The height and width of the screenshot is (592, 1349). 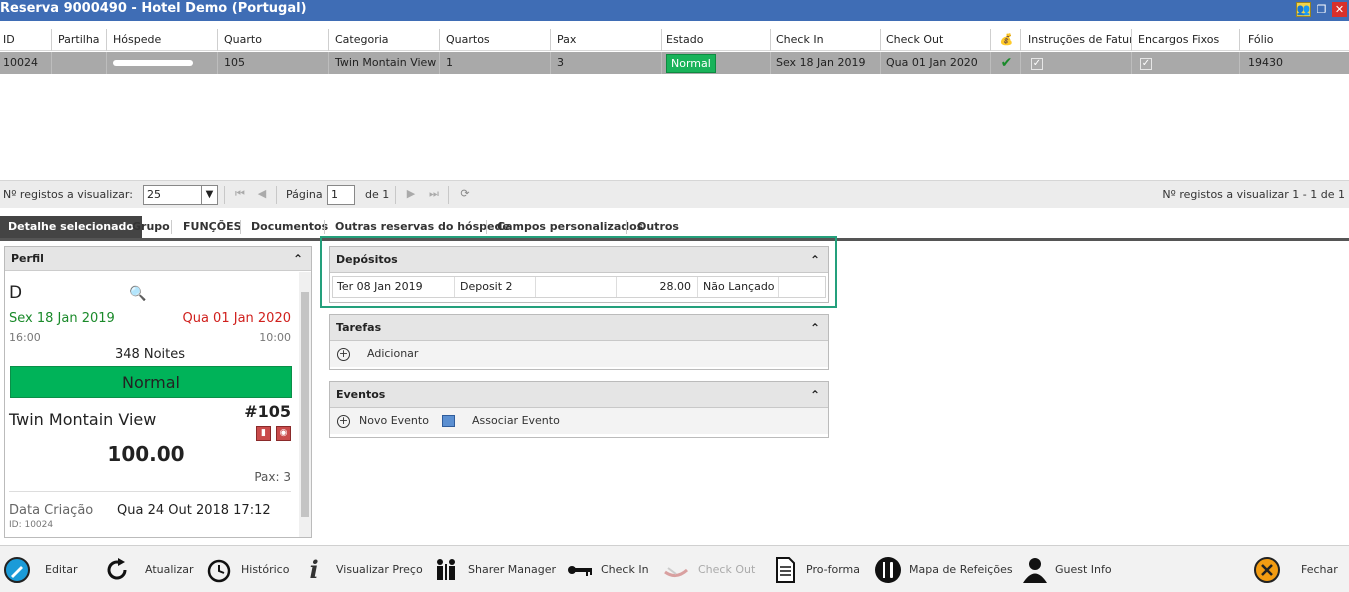 I want to click on scroll-thumb, so click(x=305, y=404).